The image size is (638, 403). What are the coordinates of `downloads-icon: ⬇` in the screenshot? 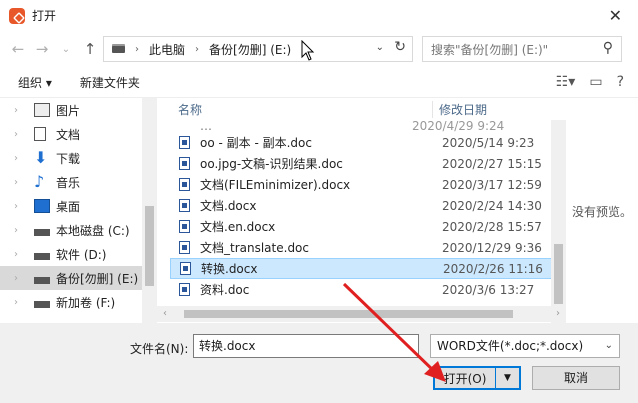 It's located at (41, 157).